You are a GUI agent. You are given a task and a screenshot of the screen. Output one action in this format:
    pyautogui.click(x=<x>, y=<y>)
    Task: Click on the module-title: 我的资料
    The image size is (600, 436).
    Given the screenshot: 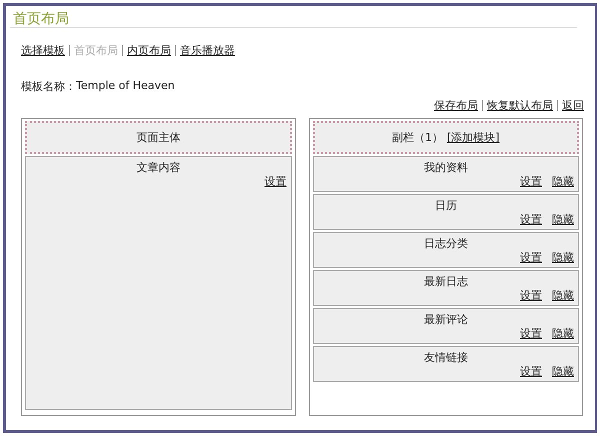 What is the action you would take?
    pyautogui.click(x=445, y=168)
    